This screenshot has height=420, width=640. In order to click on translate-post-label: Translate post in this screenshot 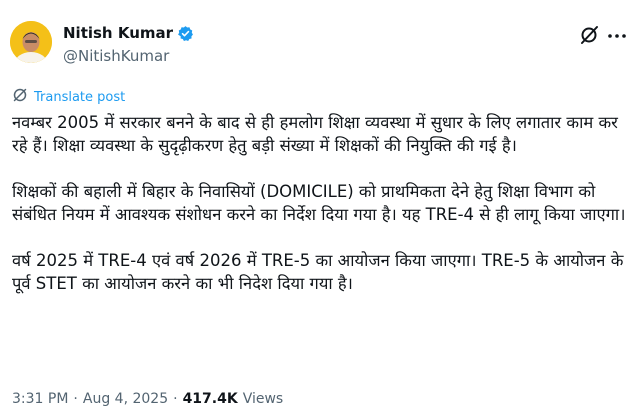, I will do `click(80, 97)`.